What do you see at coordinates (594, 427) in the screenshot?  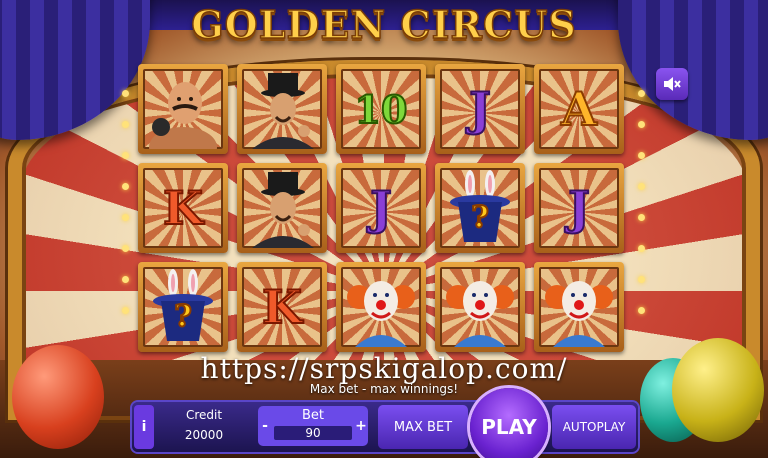 I see `autoplay-button: AUTOPLAY` at bounding box center [594, 427].